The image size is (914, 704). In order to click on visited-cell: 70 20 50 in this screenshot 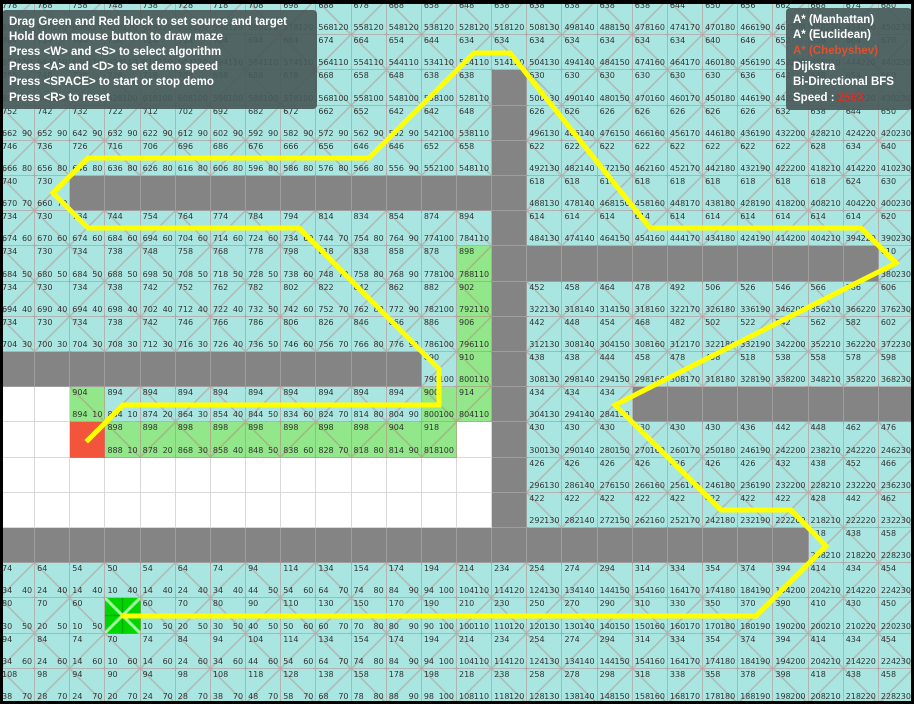, I will do `click(193, 616)`.